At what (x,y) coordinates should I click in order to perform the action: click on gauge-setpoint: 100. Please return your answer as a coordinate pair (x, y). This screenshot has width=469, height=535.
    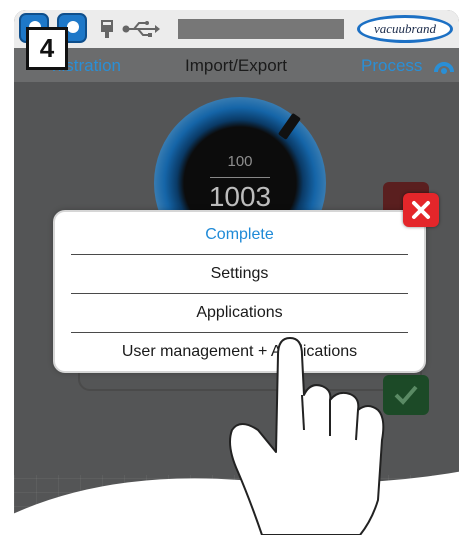
    Looking at the image, I should click on (240, 161).